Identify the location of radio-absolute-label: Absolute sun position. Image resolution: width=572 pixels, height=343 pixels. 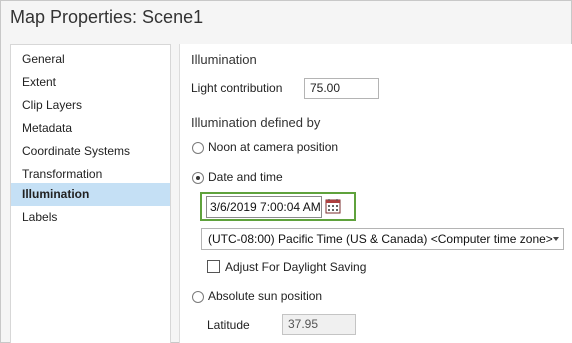
(265, 296).